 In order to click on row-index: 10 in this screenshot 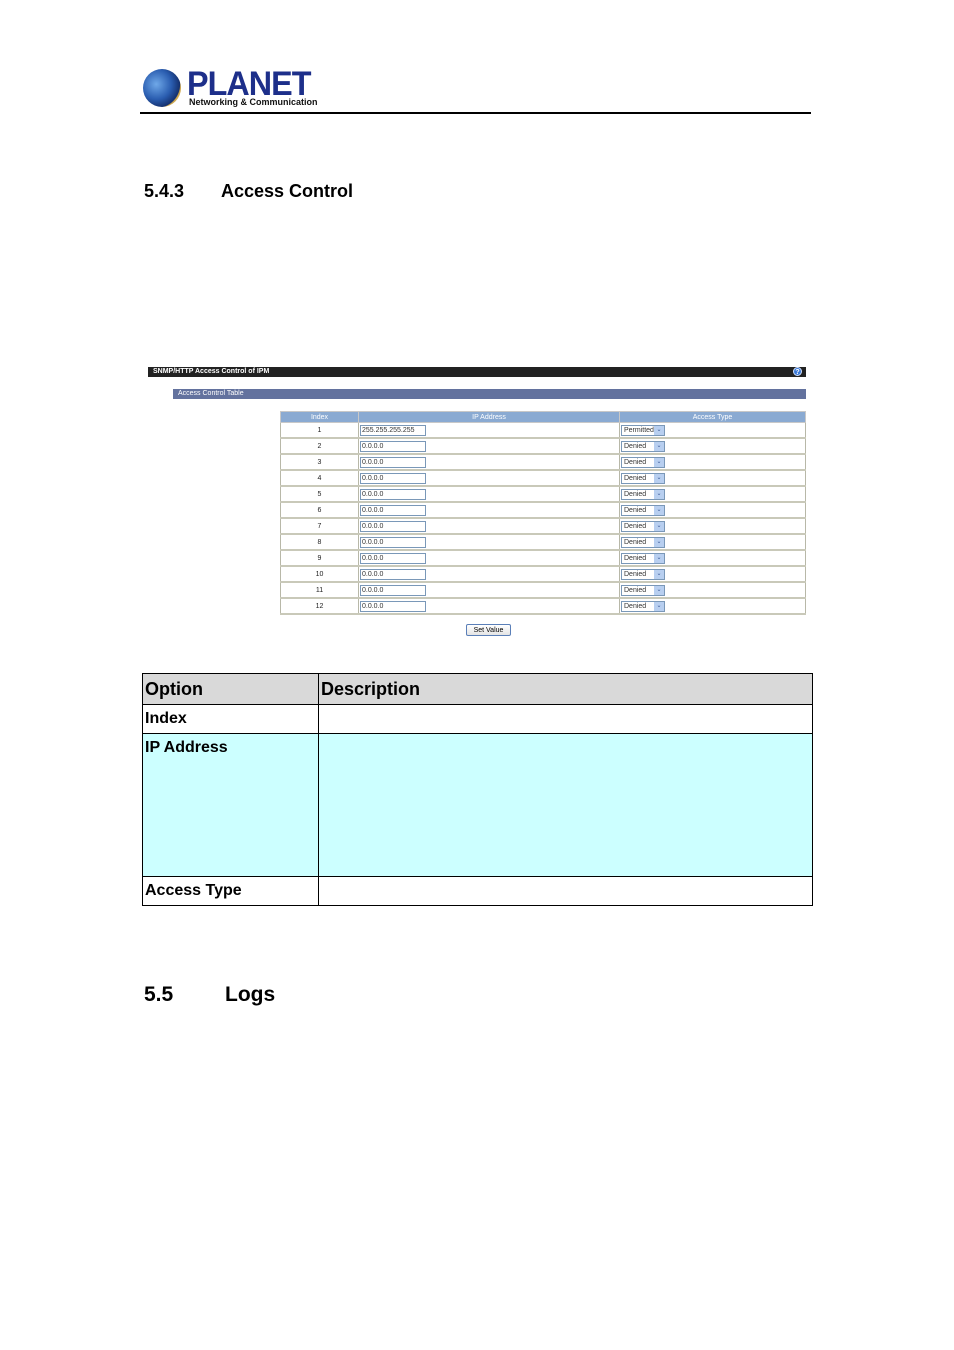, I will do `click(319, 574)`.